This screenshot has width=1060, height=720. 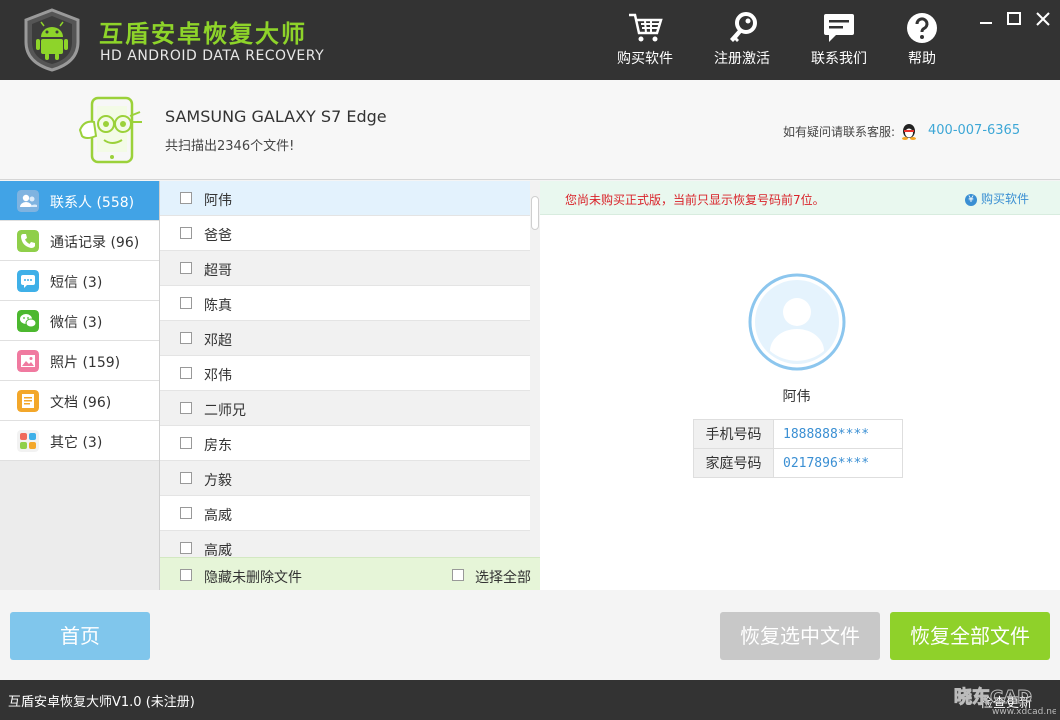 What do you see at coordinates (1014, 19) in the screenshot?
I see `maximize-icon` at bounding box center [1014, 19].